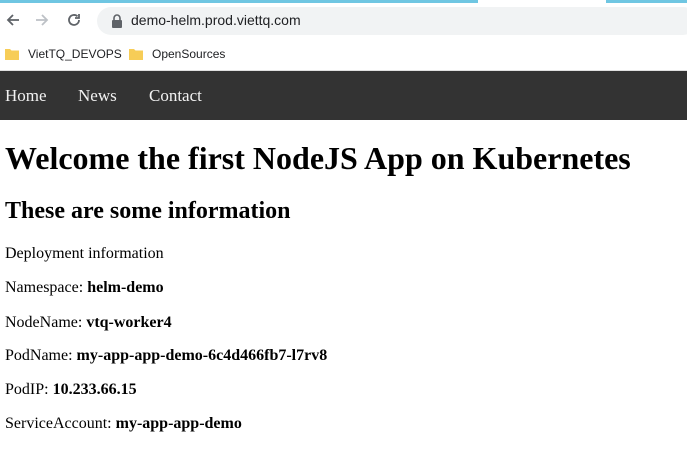  Describe the element at coordinates (343, 54) in the screenshot. I see `bookmarks-bar: VietTQ_DEVOPS OpenSources` at that location.